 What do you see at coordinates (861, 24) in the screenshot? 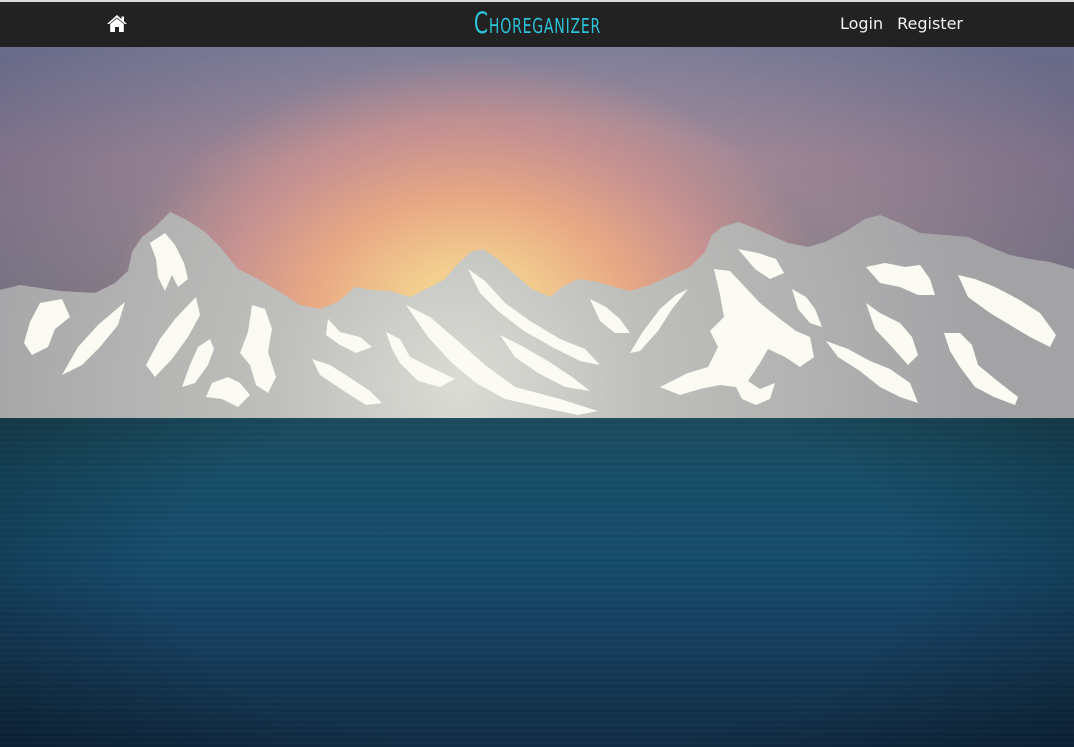
I see `login-link: Login` at bounding box center [861, 24].